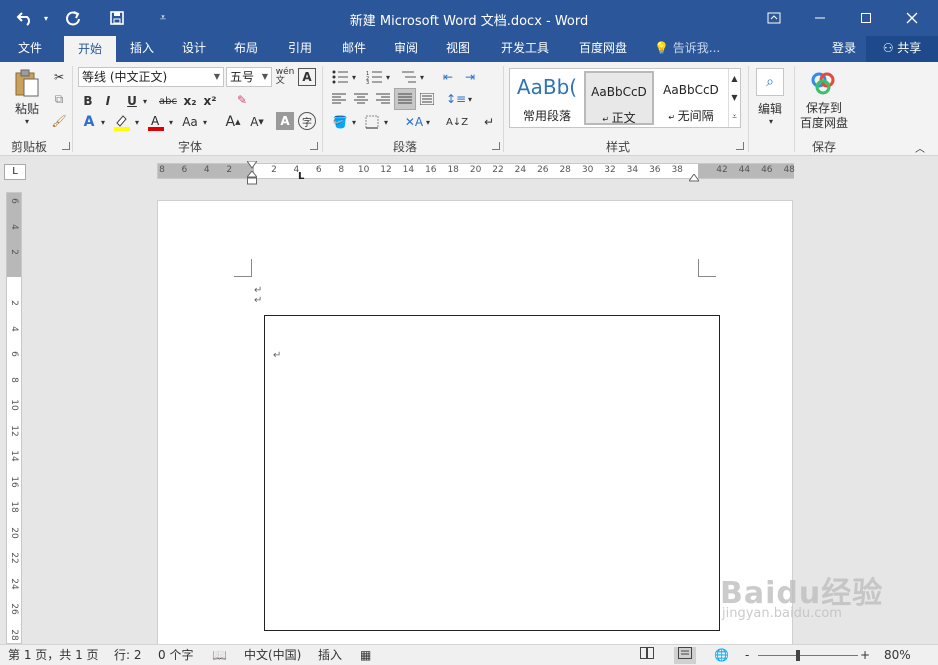 This screenshot has width=938, height=665. Describe the element at coordinates (930, 414) in the screenshot. I see `vertical-scrollbar` at that location.